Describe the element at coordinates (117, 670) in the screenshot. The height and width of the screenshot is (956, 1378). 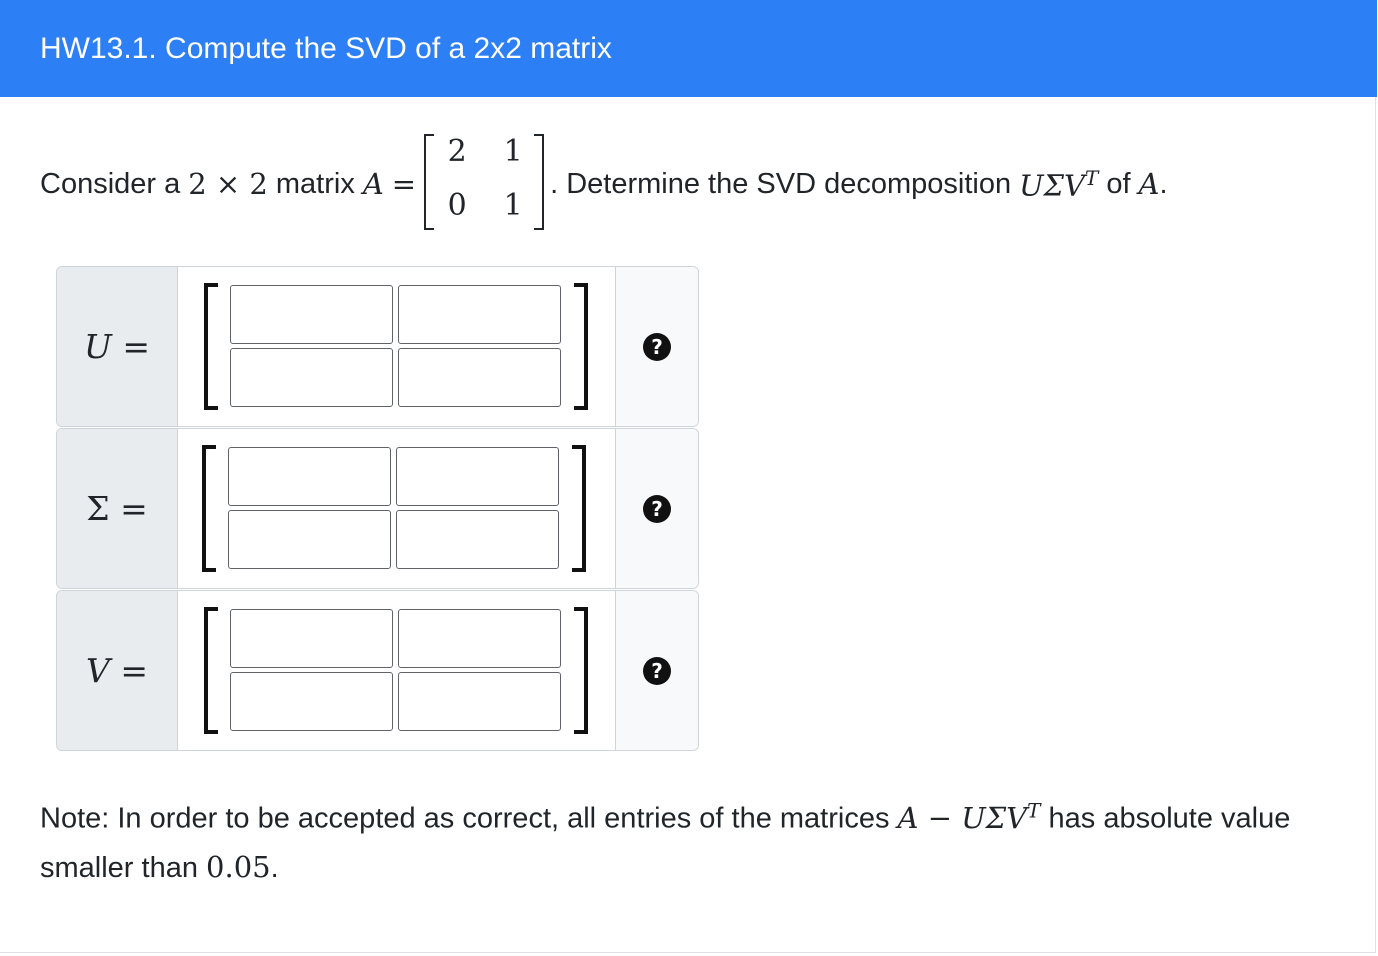
I see `label-v: V =` at that location.